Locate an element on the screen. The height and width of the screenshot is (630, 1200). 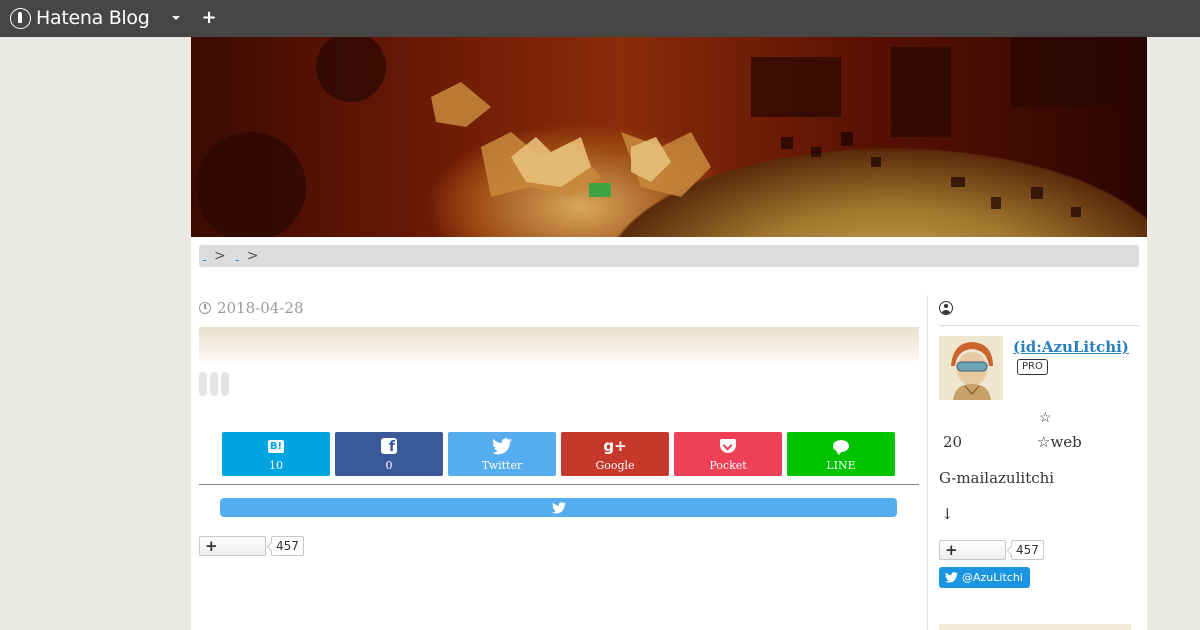
twitter-follow-button: @AzuLitchi is located at coordinates (984, 577).